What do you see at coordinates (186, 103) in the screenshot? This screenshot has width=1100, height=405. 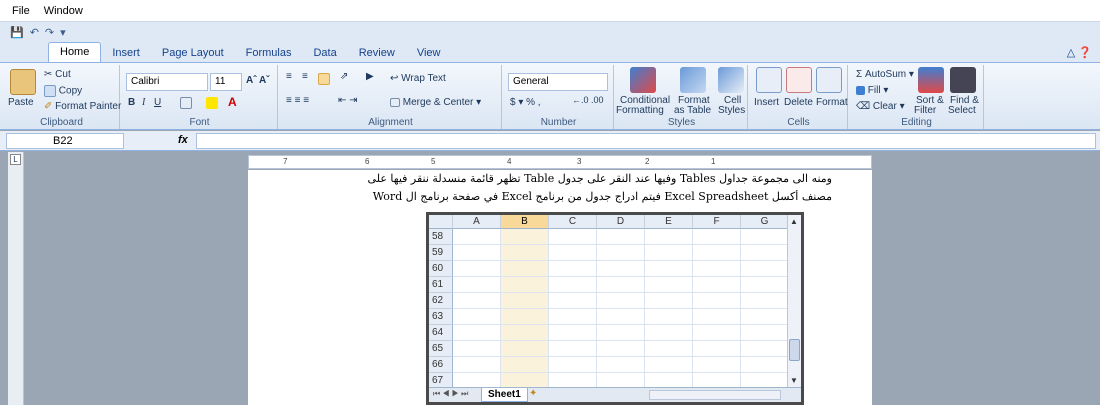 I see `borders-icon` at bounding box center [186, 103].